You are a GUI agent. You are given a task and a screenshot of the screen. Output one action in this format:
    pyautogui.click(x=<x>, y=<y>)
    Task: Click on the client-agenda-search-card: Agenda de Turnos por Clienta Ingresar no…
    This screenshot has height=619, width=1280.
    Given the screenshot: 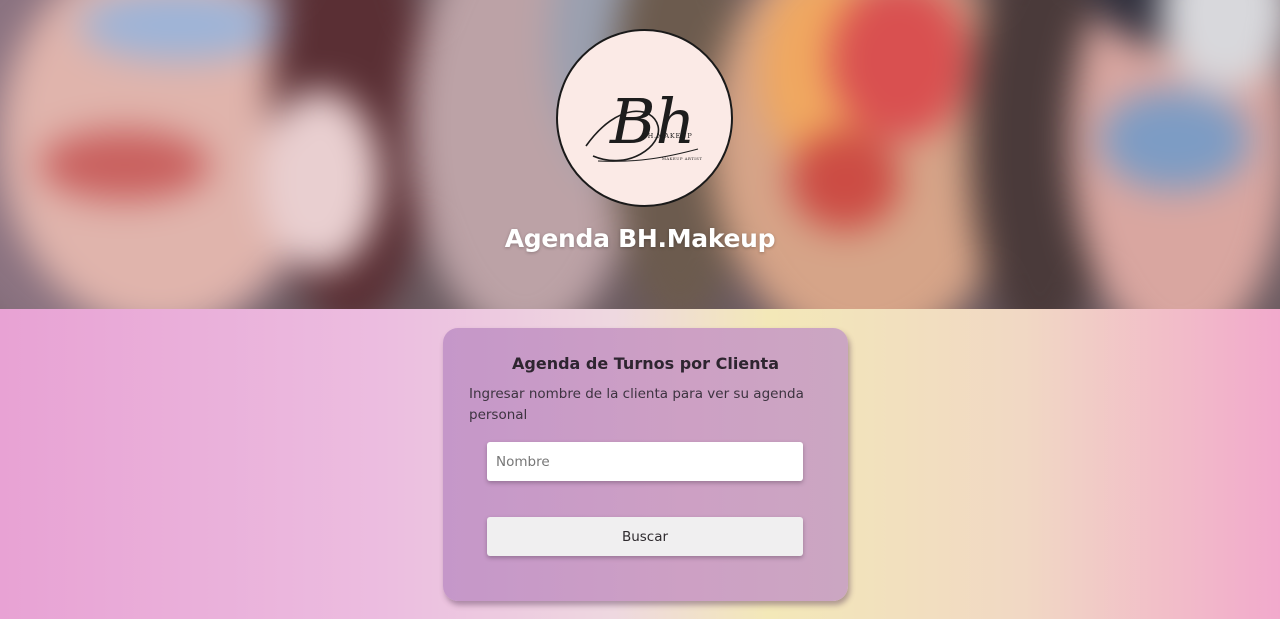 What is the action you would take?
    pyautogui.click(x=645, y=464)
    